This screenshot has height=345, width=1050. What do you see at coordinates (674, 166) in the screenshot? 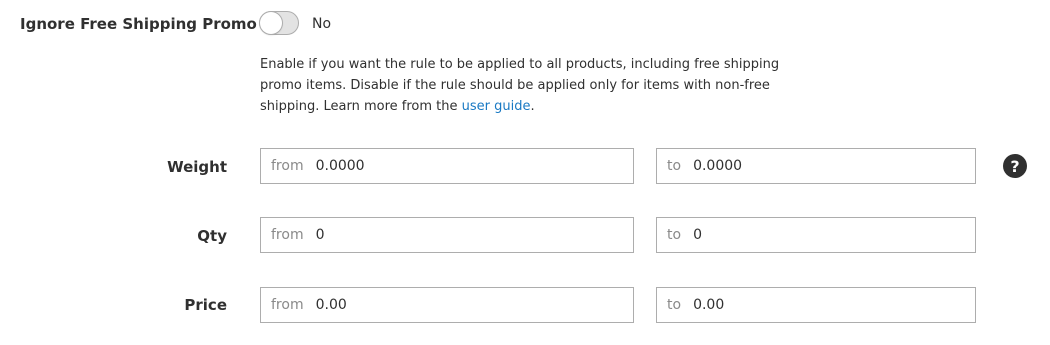
I see `weight-to-prefix: to` at bounding box center [674, 166].